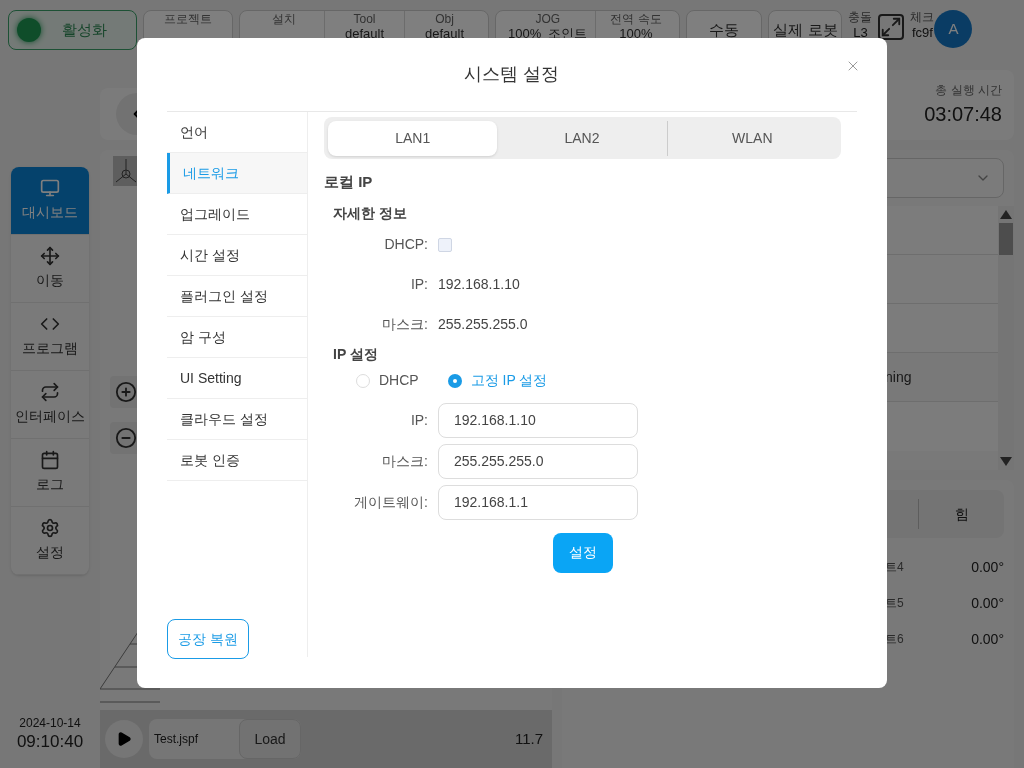 Image resolution: width=1024 pixels, height=768 pixels. I want to click on section-title: 로컬 IP, so click(349, 182).